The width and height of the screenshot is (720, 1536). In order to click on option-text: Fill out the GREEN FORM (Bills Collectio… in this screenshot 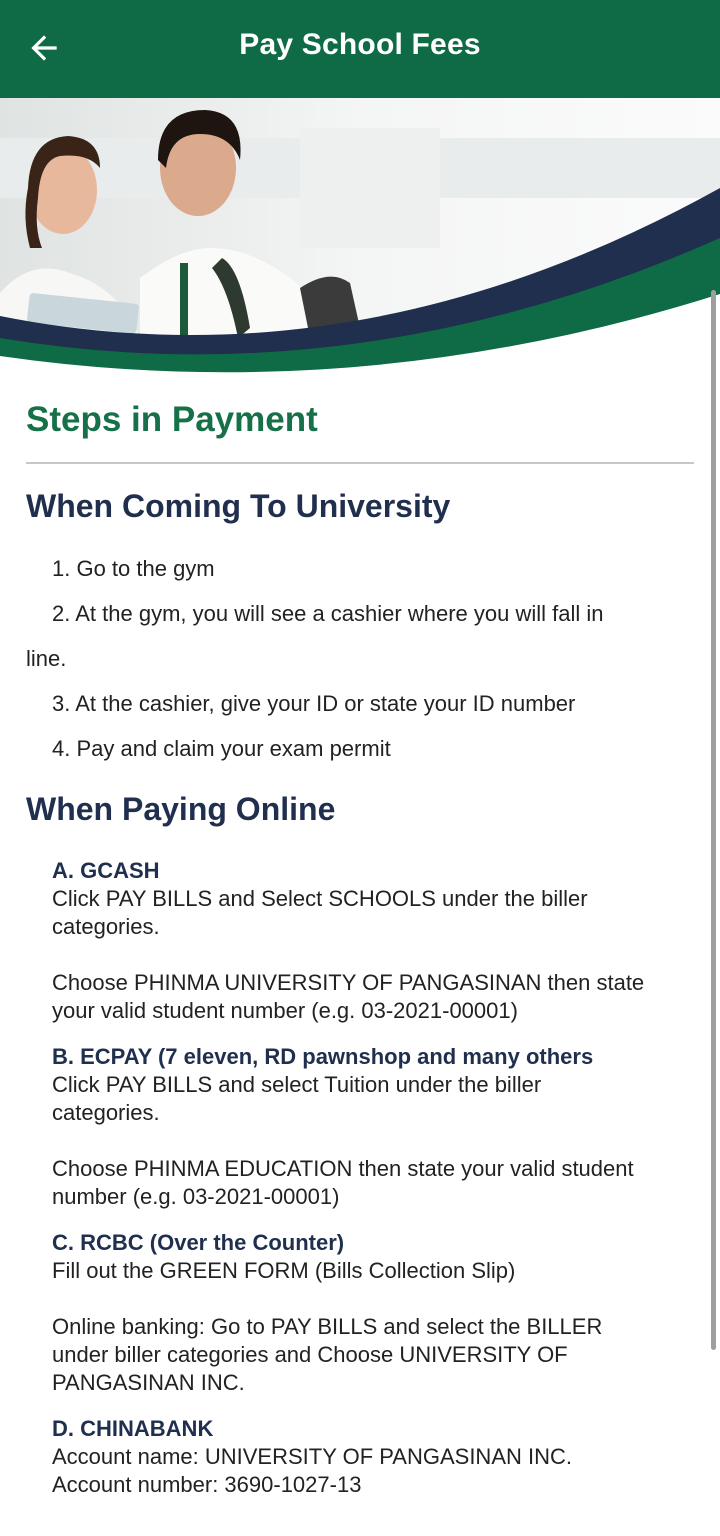, I will do `click(284, 1270)`.